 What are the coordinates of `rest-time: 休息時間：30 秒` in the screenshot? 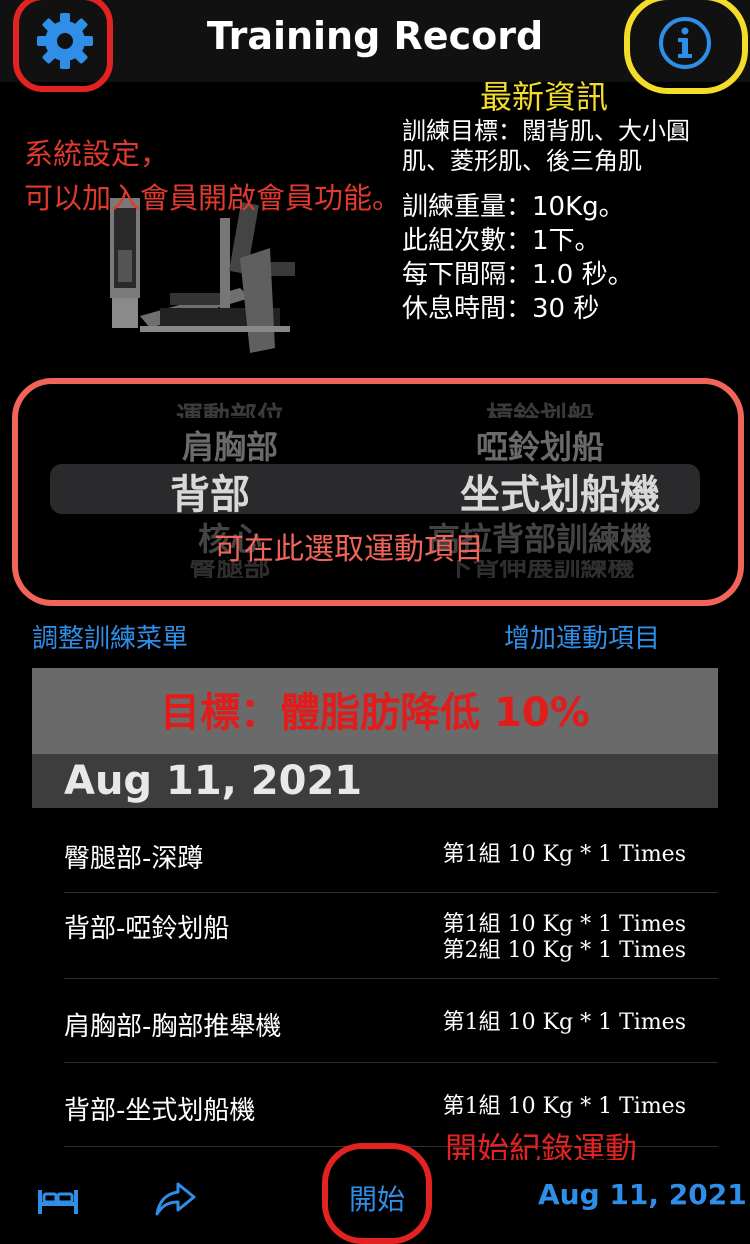 It's located at (501, 309).